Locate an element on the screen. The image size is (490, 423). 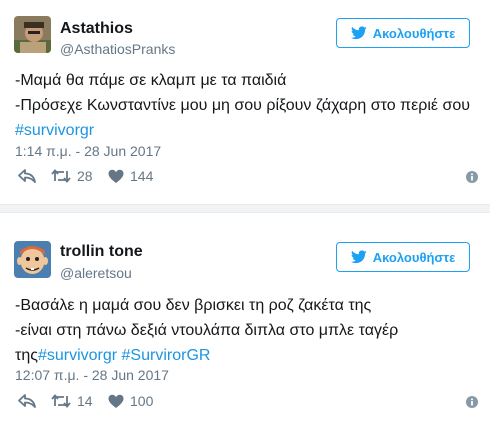
like-count: 100 is located at coordinates (142, 401).